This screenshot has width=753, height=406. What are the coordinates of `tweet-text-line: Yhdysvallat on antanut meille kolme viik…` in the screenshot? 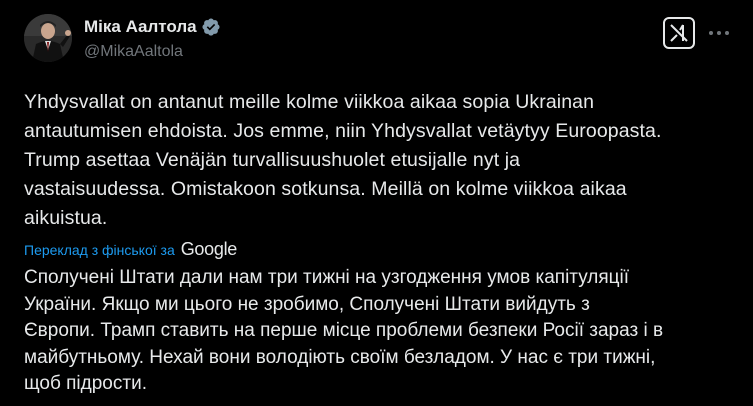 It's located at (309, 102).